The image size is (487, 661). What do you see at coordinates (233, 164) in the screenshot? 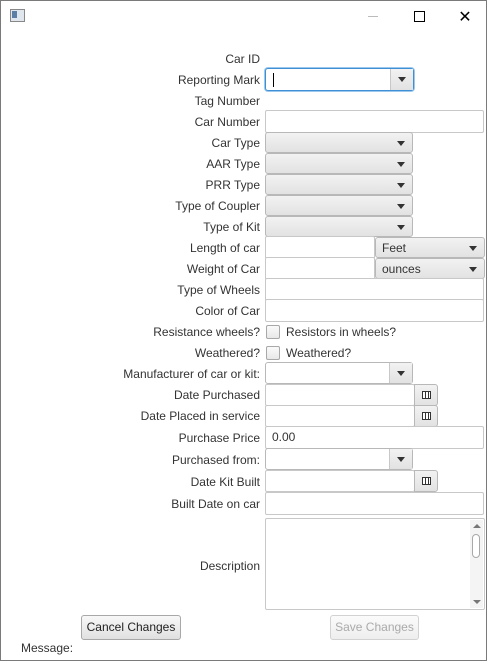
I see `aar-type-label: AAR Type` at bounding box center [233, 164].